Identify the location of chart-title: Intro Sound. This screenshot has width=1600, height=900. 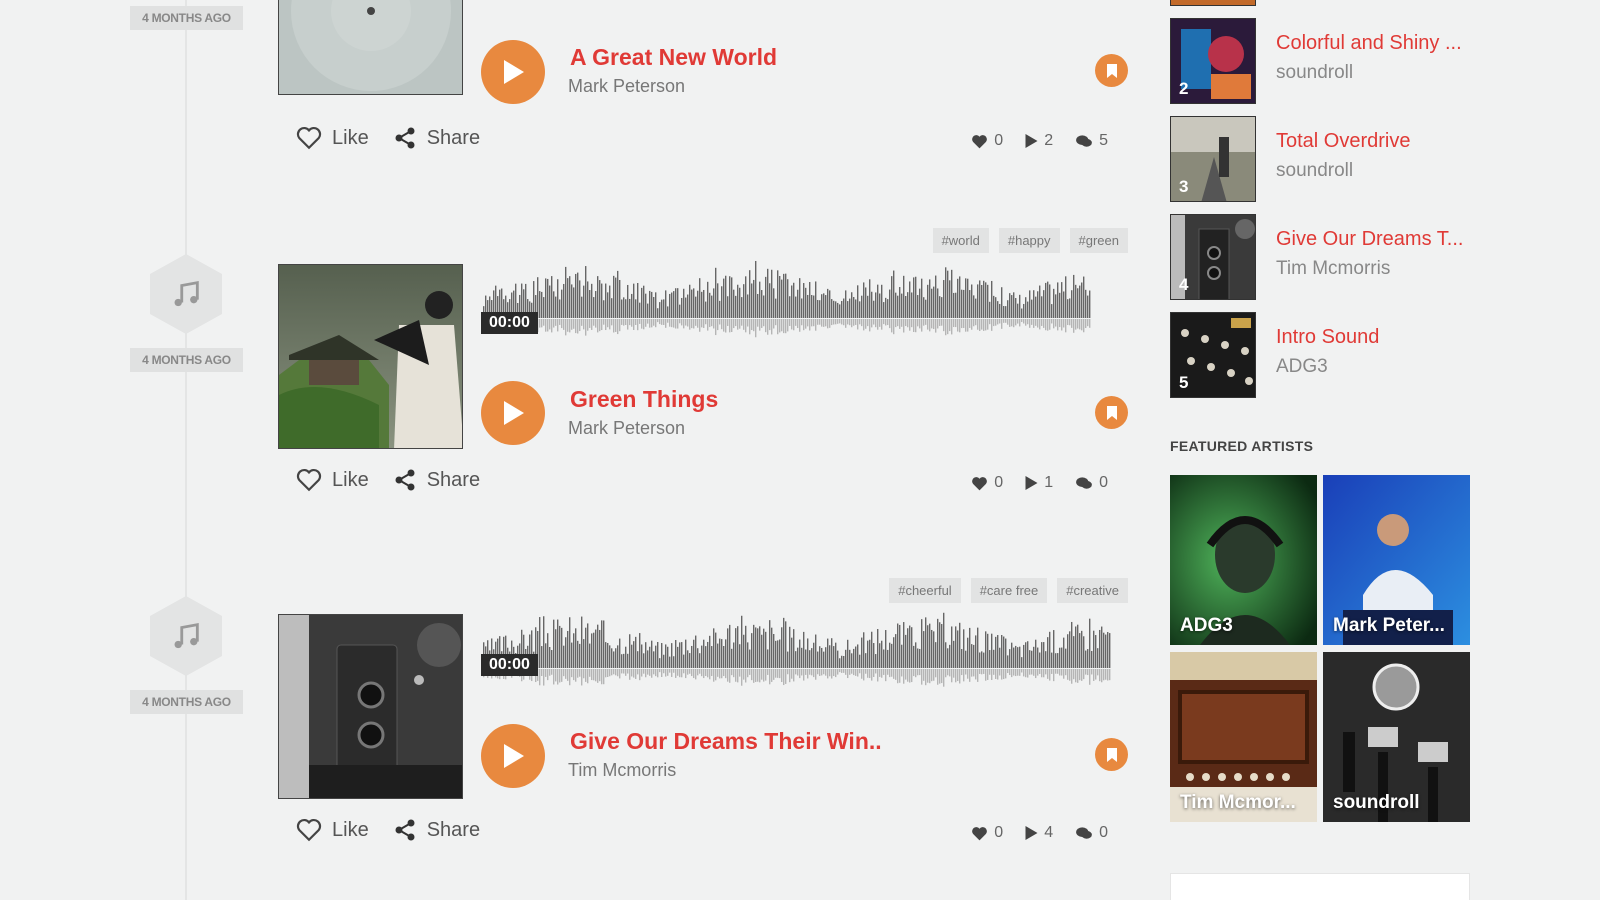
(1327, 337).